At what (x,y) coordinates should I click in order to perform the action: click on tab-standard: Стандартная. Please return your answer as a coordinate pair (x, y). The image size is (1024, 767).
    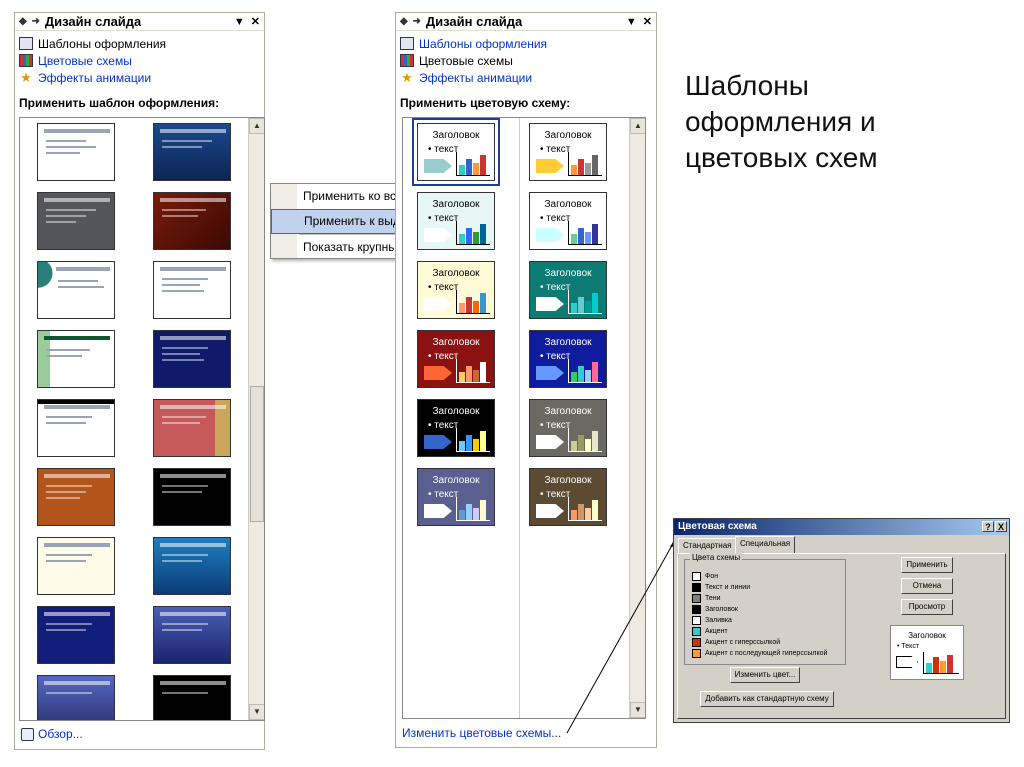
    Looking at the image, I should click on (707, 545).